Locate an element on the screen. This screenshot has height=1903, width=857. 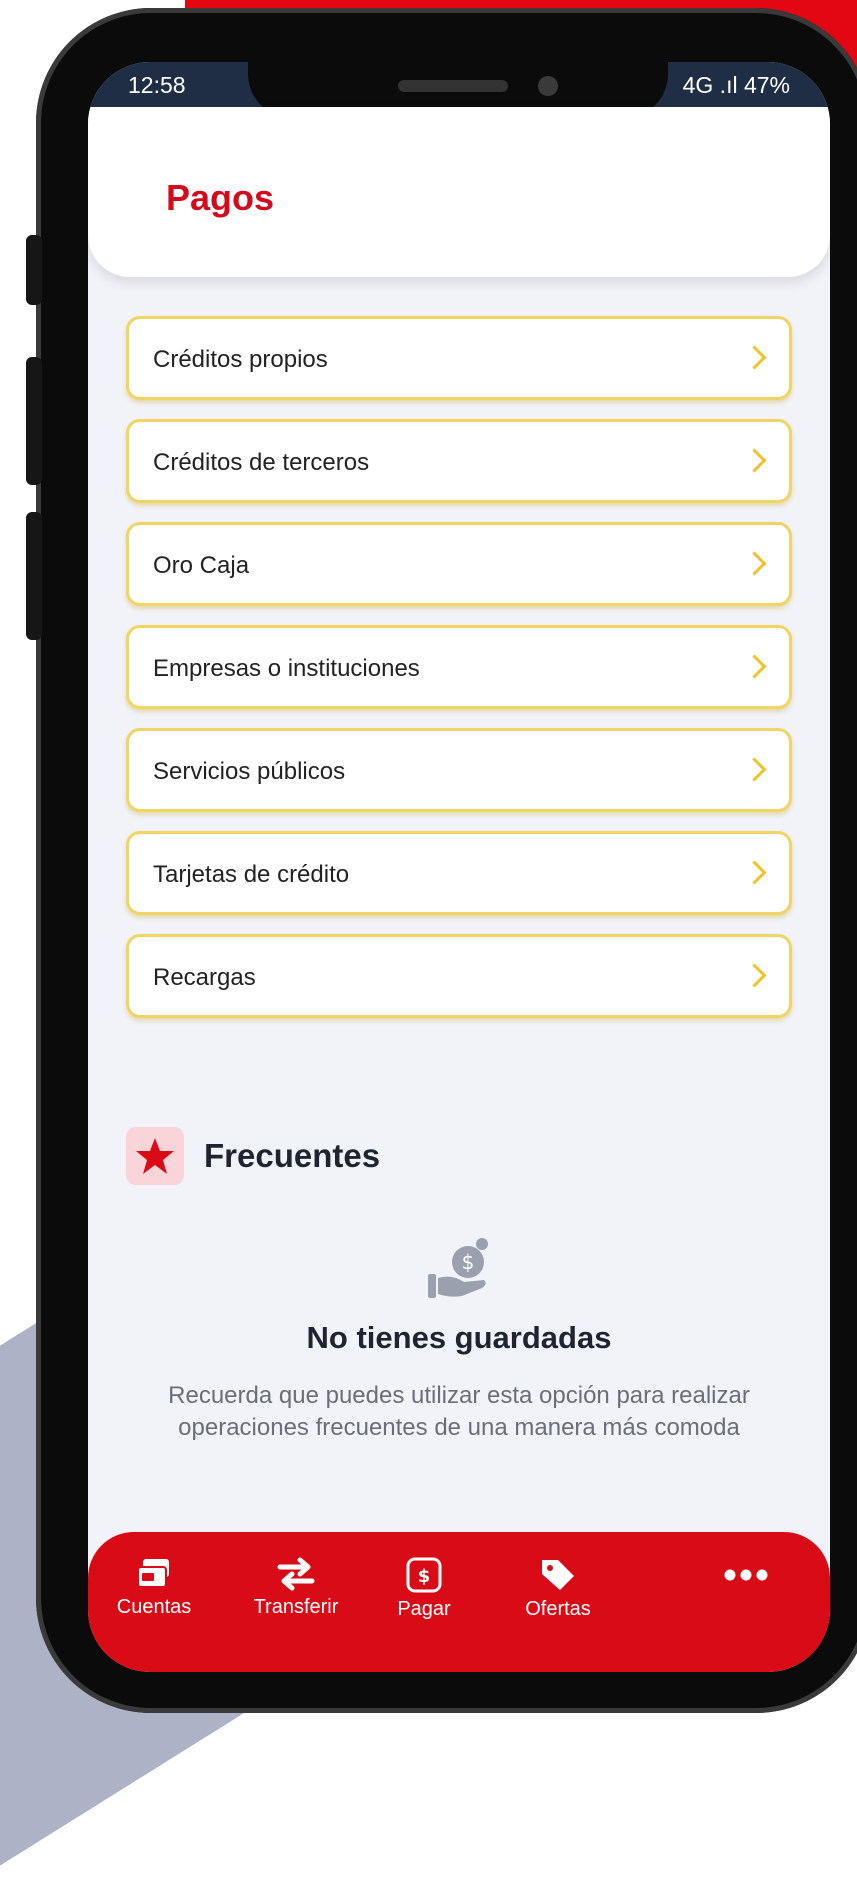
tag-icon is located at coordinates (558, 1575).